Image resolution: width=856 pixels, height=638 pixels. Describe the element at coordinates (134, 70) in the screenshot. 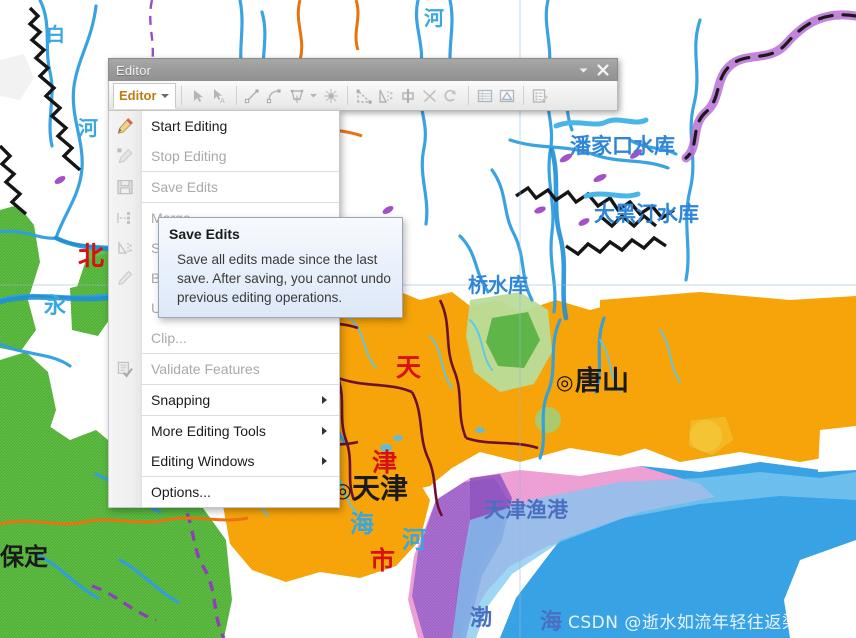

I see `editor-window-title: Editor` at that location.